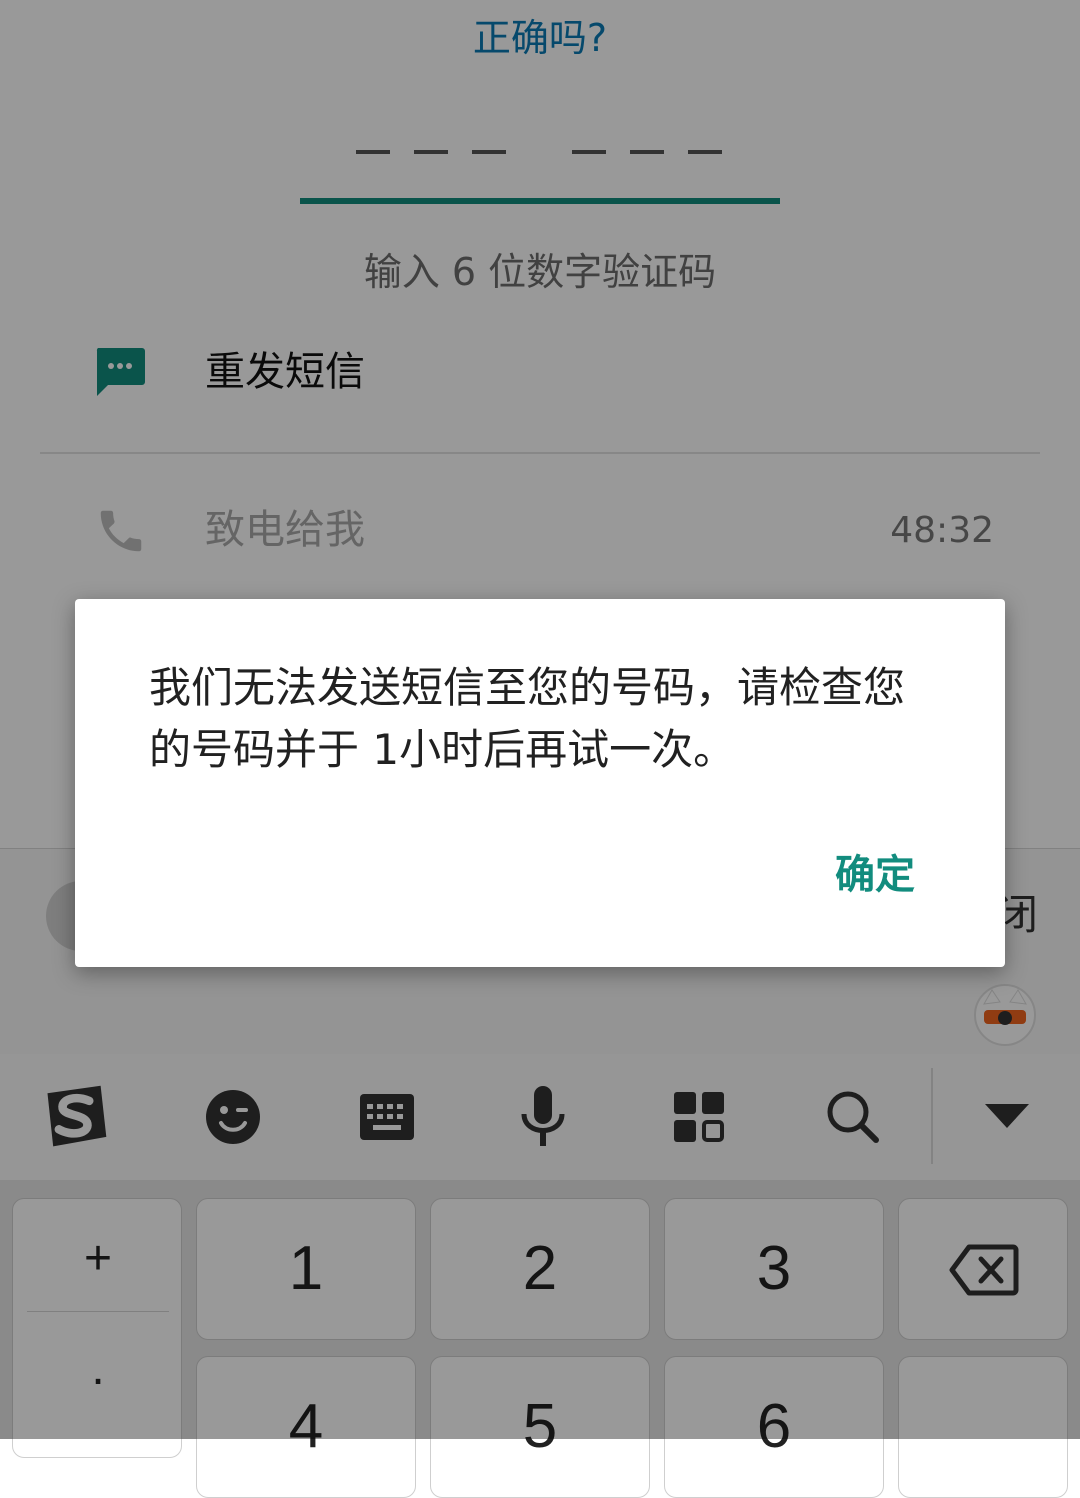 This screenshot has width=1080, height=1498. Describe the element at coordinates (875, 875) in the screenshot. I see `ok-button: 确定` at that location.